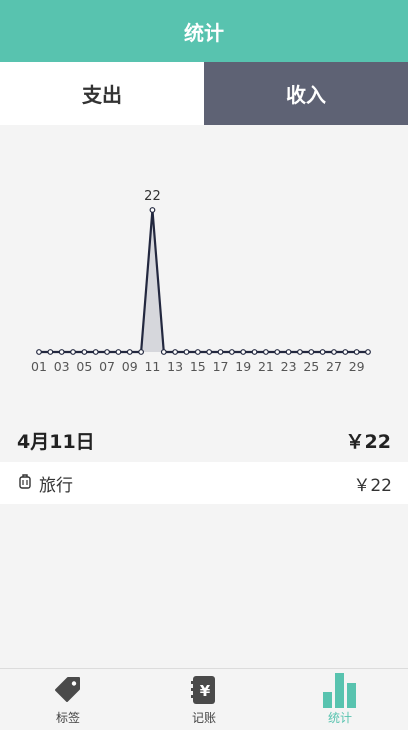 The width and height of the screenshot is (408, 730). What do you see at coordinates (198, 366) in the screenshot?
I see `chart-tick-label: 15` at bounding box center [198, 366].